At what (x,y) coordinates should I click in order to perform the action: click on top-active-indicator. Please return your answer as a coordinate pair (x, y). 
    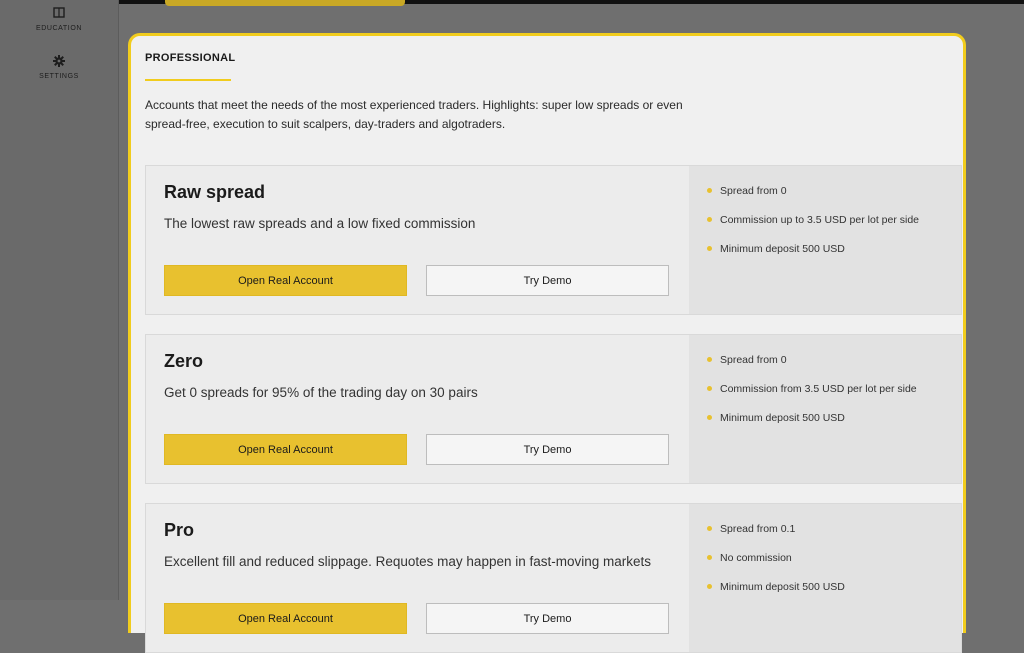
    Looking at the image, I should click on (285, 3).